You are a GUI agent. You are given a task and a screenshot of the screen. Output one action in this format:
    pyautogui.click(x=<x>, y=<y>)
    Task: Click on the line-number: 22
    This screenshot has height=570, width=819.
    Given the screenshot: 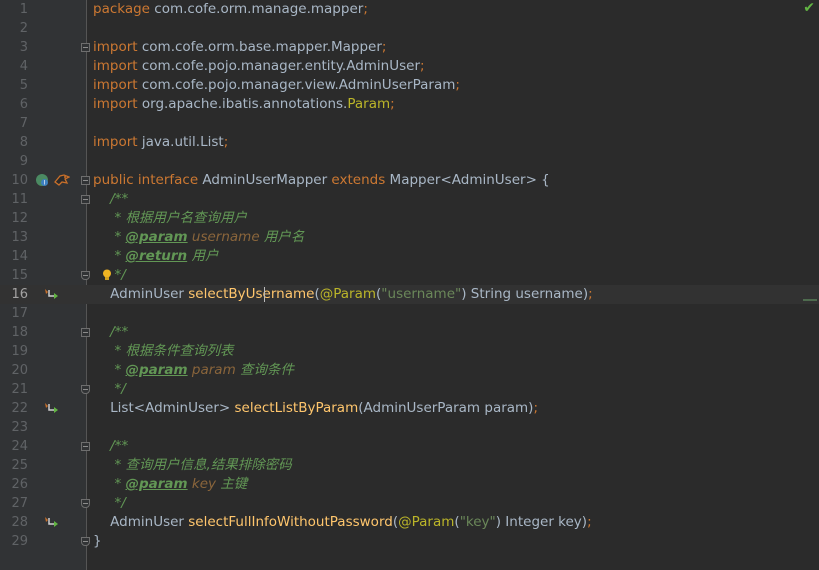 What is the action you would take?
    pyautogui.click(x=14, y=408)
    